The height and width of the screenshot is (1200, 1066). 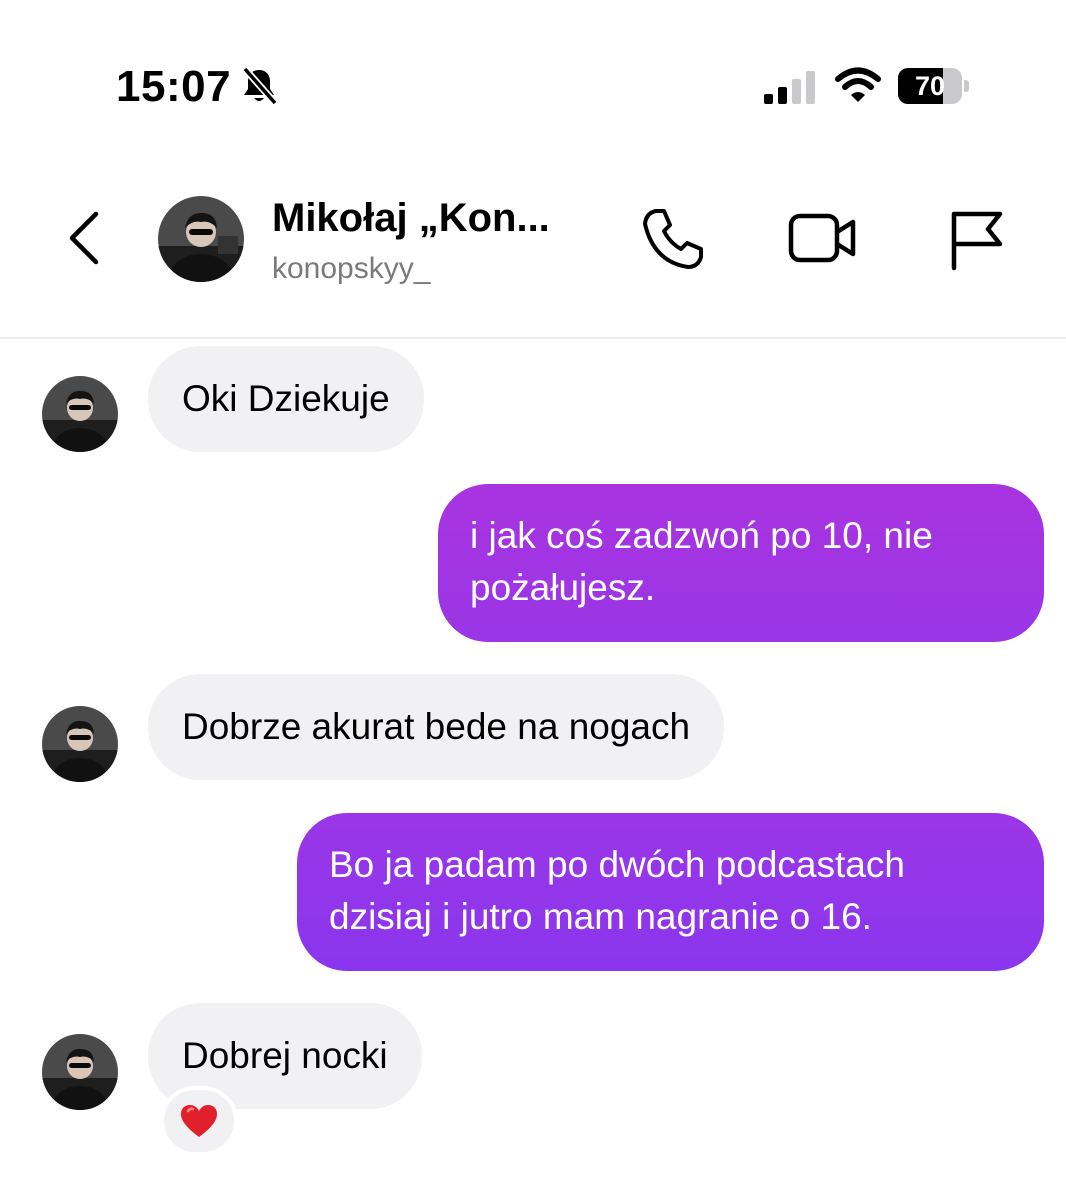 I want to click on message-reaction, so click(x=199, y=1121).